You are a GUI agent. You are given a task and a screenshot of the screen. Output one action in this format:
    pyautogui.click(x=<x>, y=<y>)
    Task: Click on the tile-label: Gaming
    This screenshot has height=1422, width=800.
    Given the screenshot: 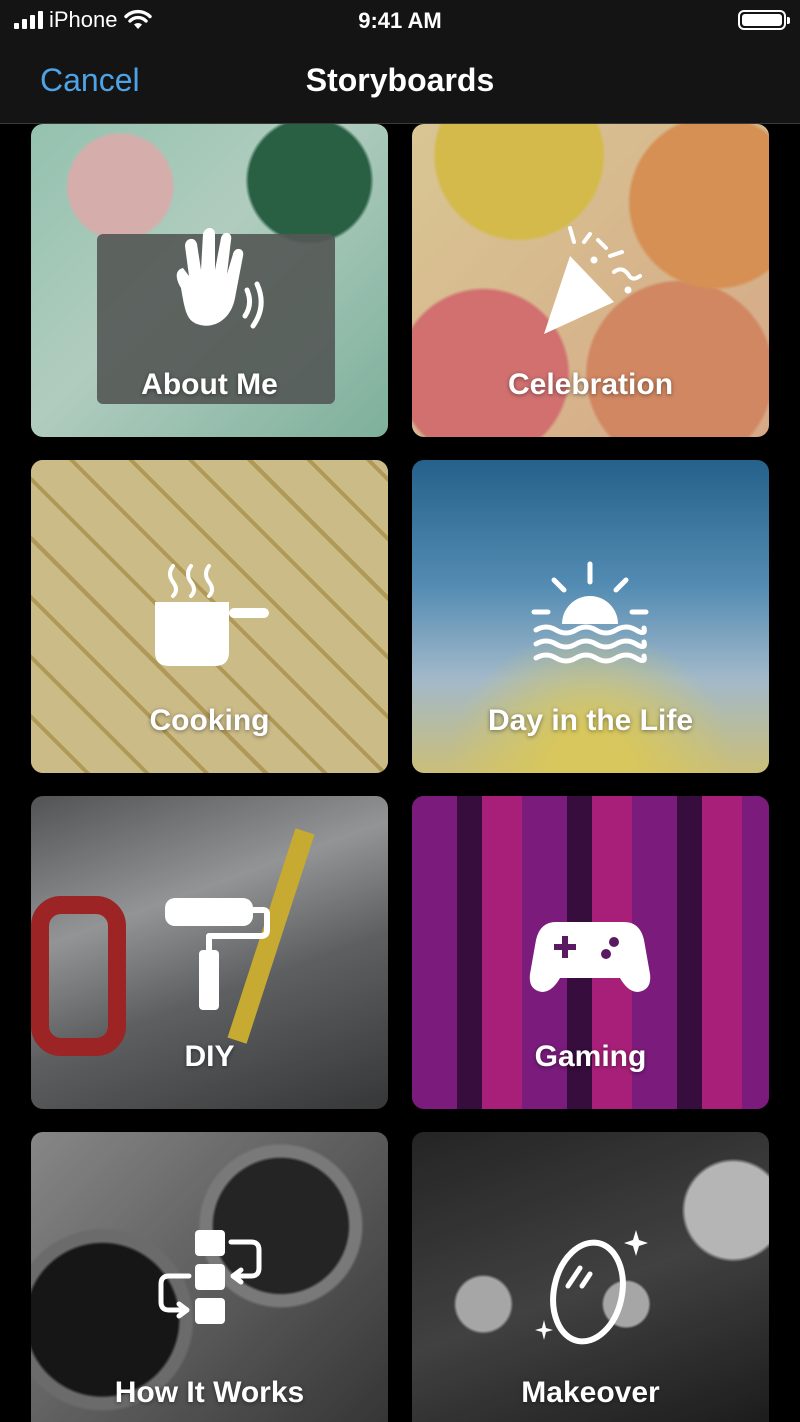 What is the action you would take?
    pyautogui.click(x=590, y=1056)
    